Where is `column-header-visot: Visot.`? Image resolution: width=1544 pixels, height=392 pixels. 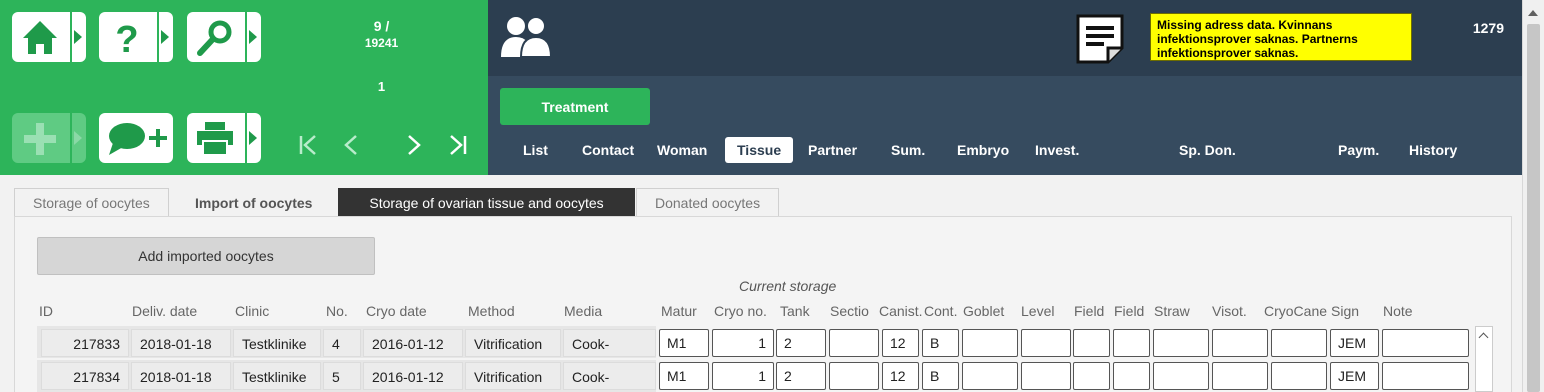 column-header-visot: Visot. is located at coordinates (1229, 311).